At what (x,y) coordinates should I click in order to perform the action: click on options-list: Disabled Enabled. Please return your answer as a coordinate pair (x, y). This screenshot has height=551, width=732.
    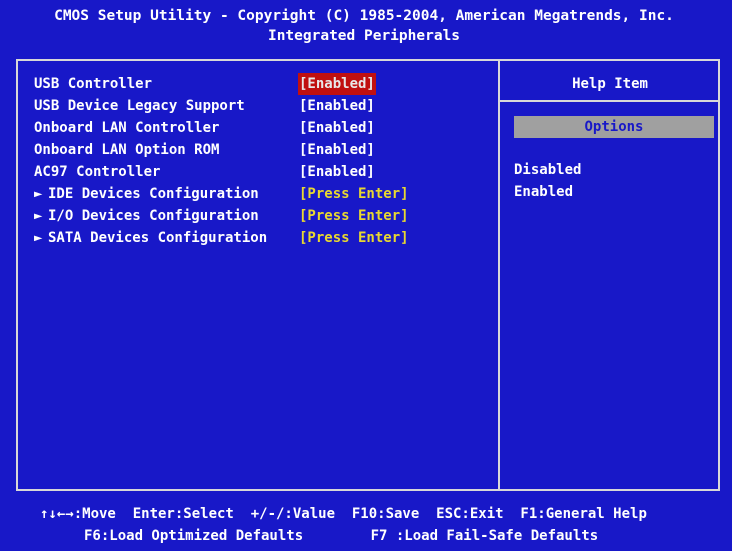
    Looking at the image, I should click on (614, 181).